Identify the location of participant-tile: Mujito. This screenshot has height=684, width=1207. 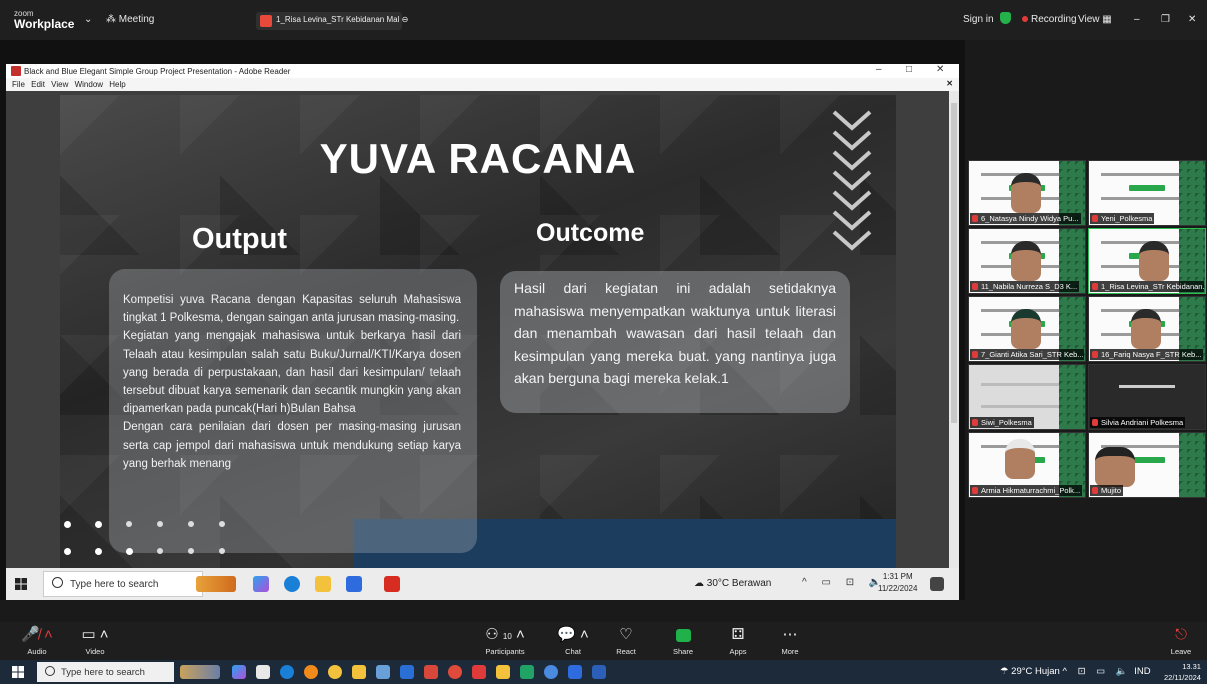
(1147, 465).